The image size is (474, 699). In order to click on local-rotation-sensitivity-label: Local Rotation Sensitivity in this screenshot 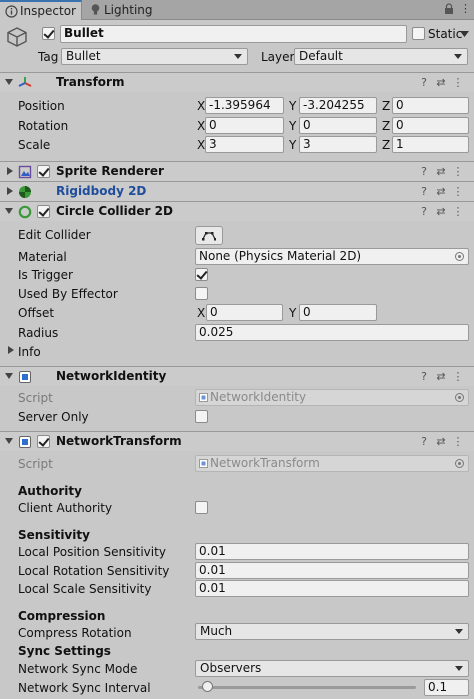, I will do `click(94, 571)`.